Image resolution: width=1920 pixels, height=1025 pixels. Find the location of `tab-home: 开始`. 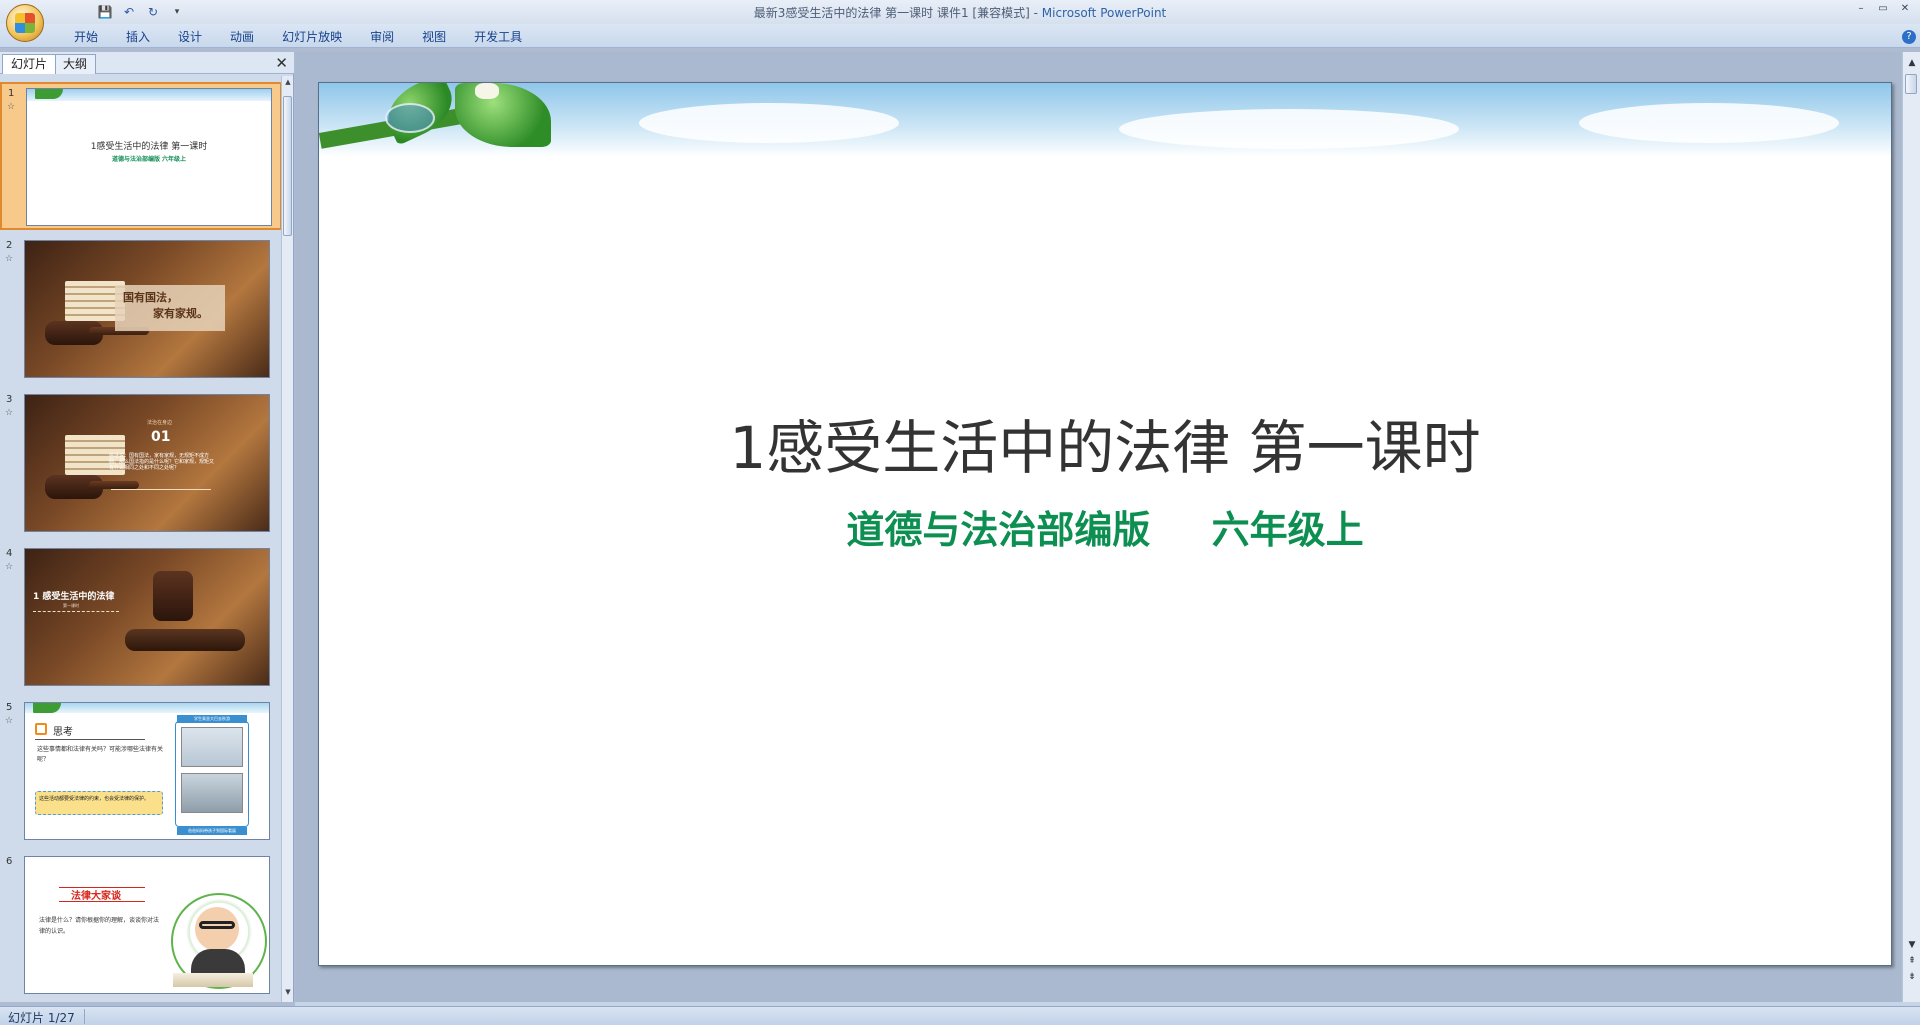

tab-home: 开始 is located at coordinates (86, 37).